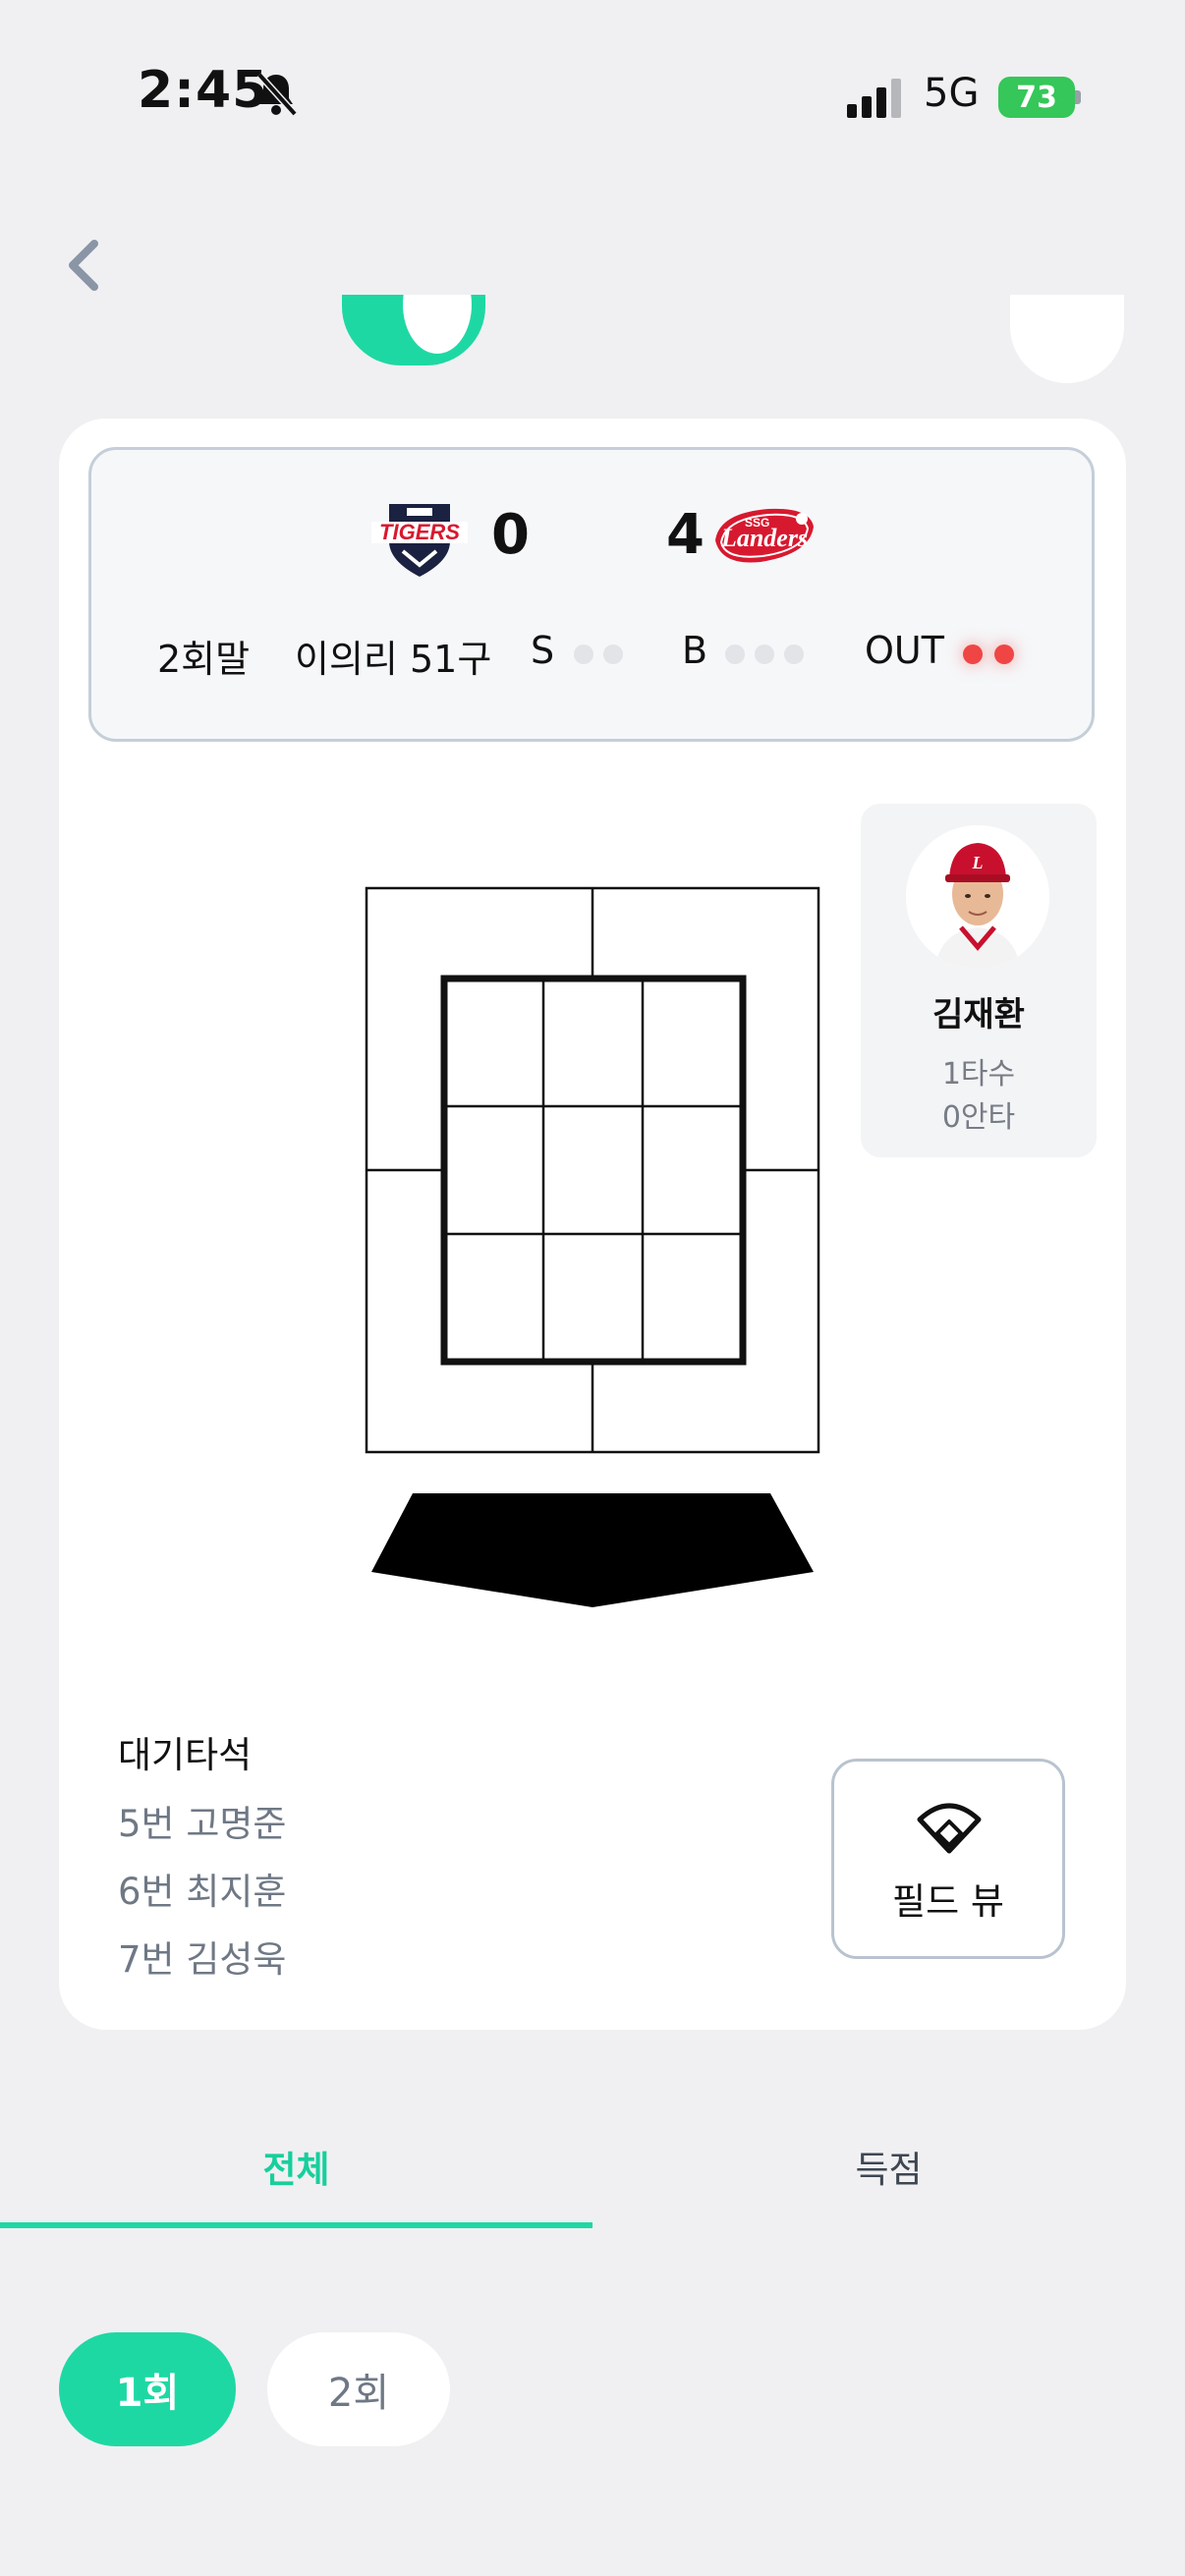 The height and width of the screenshot is (2576, 1185). What do you see at coordinates (592, 1550) in the screenshot?
I see `home-plate` at bounding box center [592, 1550].